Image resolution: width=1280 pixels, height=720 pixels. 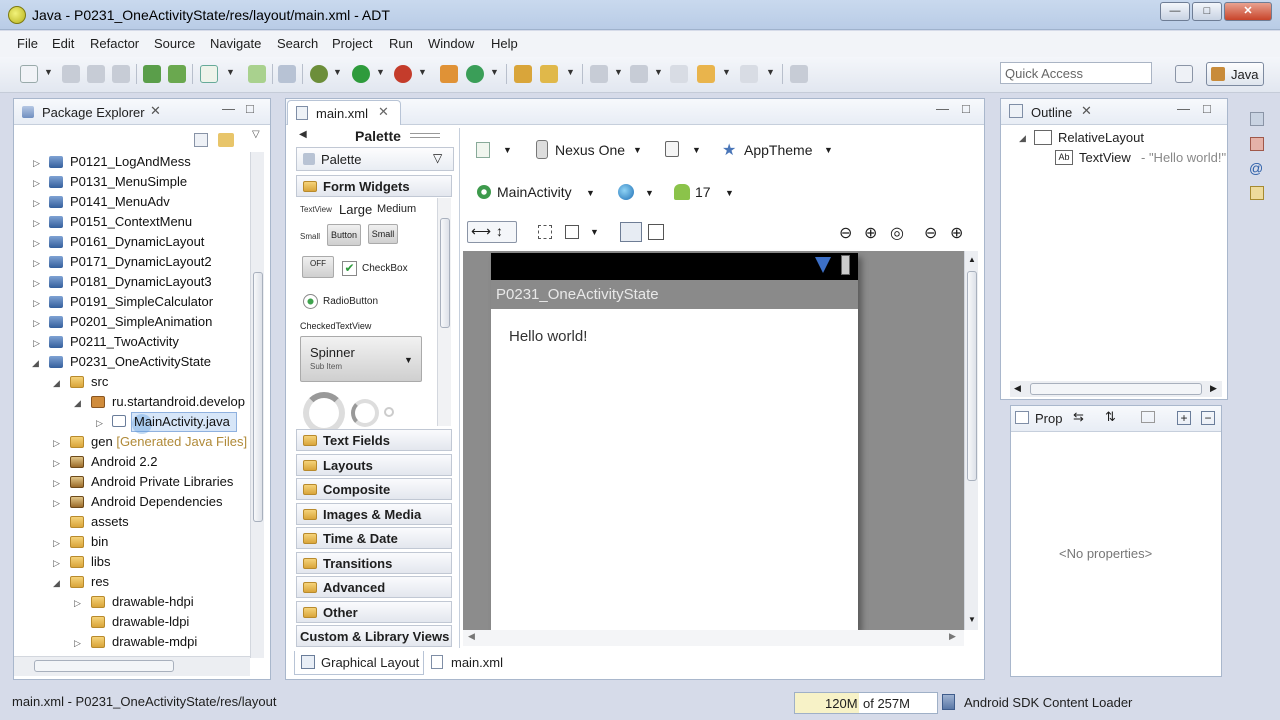 What do you see at coordinates (948, 702) in the screenshot?
I see `garbage-collect-icon` at bounding box center [948, 702].